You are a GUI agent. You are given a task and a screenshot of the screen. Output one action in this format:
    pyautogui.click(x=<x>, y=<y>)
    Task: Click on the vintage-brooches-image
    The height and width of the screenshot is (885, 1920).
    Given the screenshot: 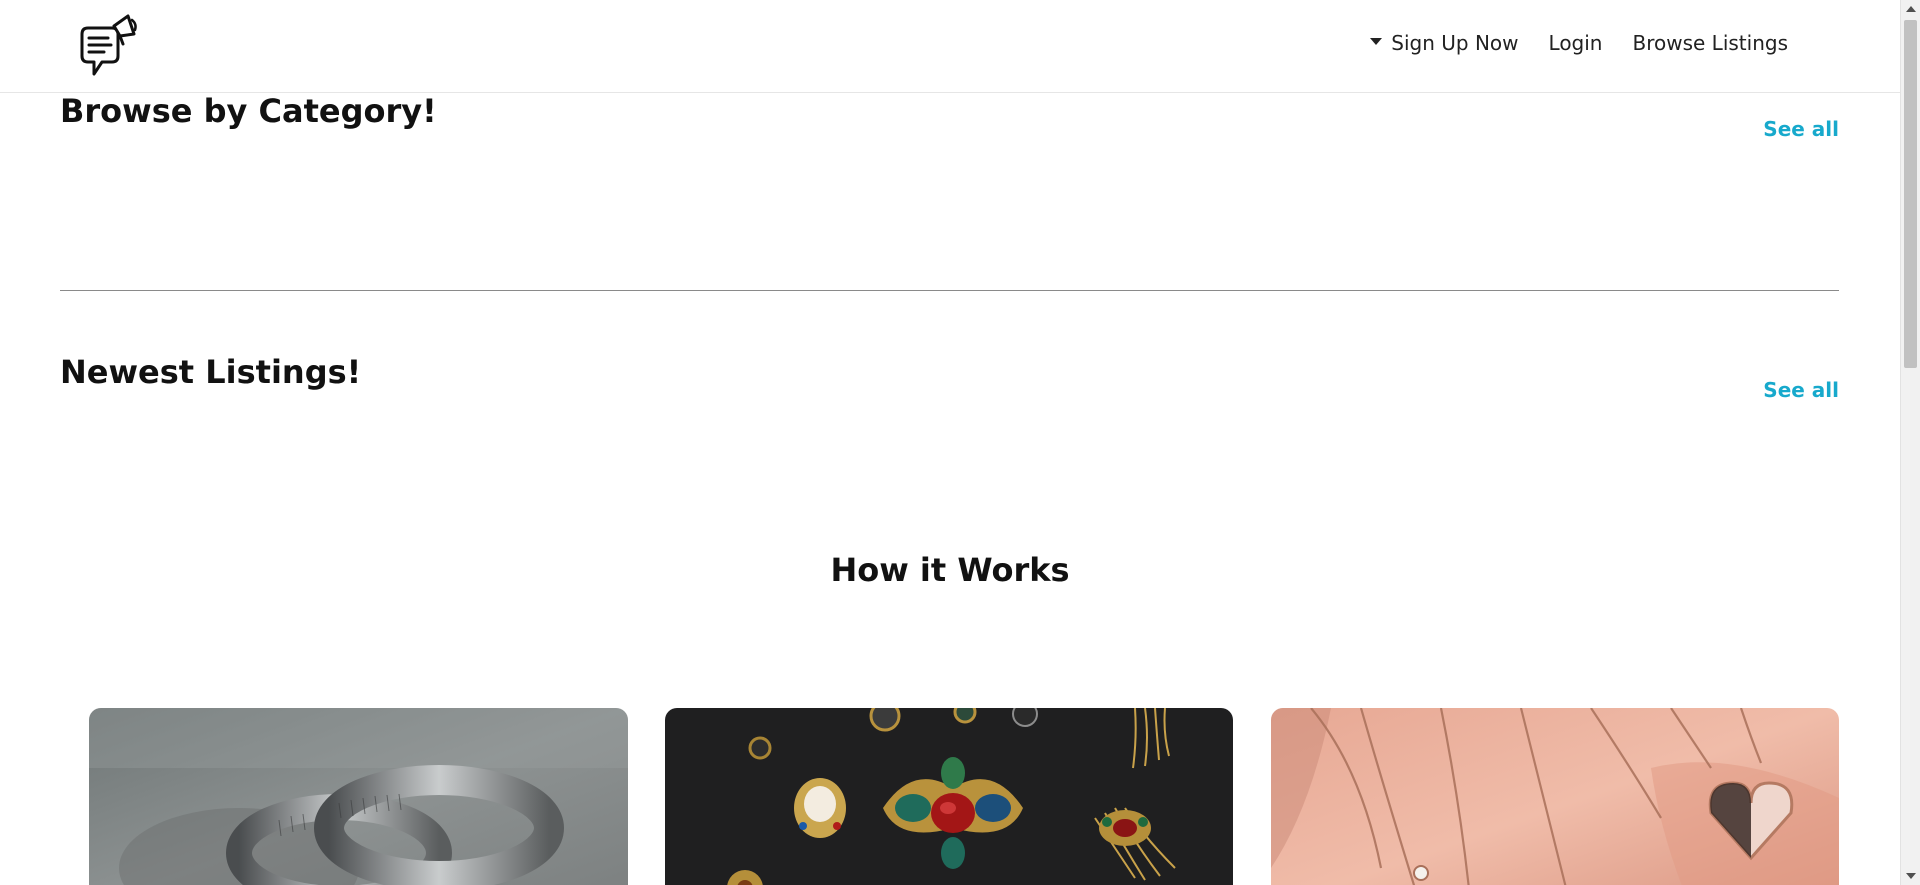 What is the action you would take?
    pyautogui.click(x=949, y=796)
    